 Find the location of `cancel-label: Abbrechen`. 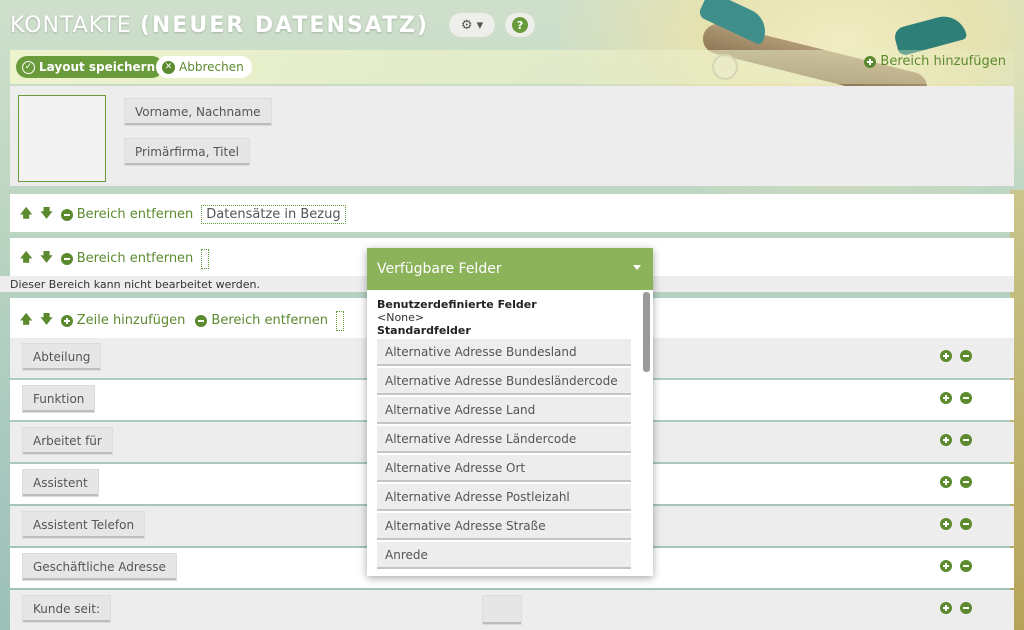

cancel-label: Abbrechen is located at coordinates (211, 67).